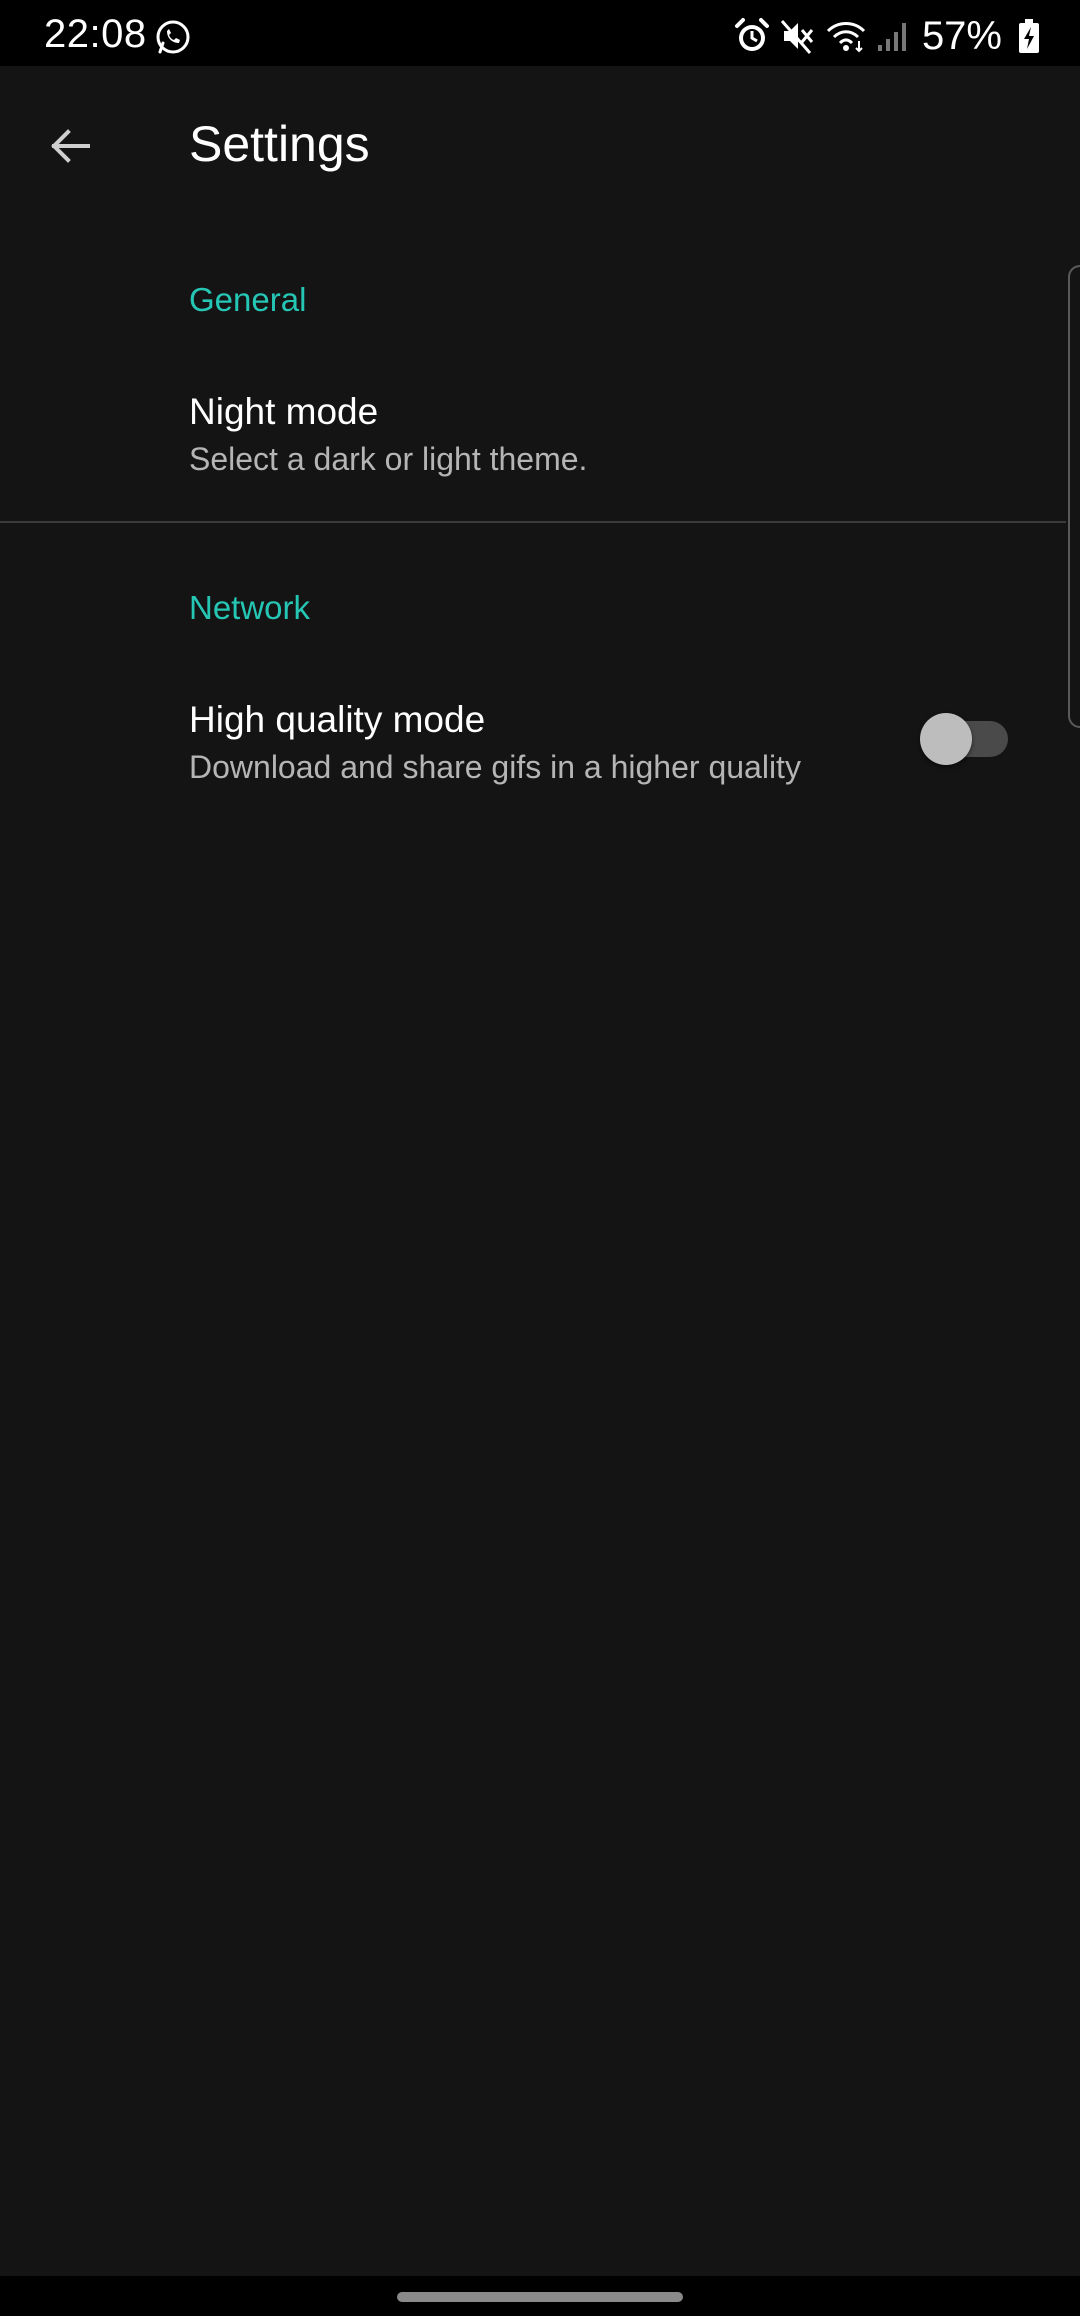 This screenshot has height=2316, width=1080. Describe the element at coordinates (747, 36) in the screenshot. I see `alarm-icon` at that location.